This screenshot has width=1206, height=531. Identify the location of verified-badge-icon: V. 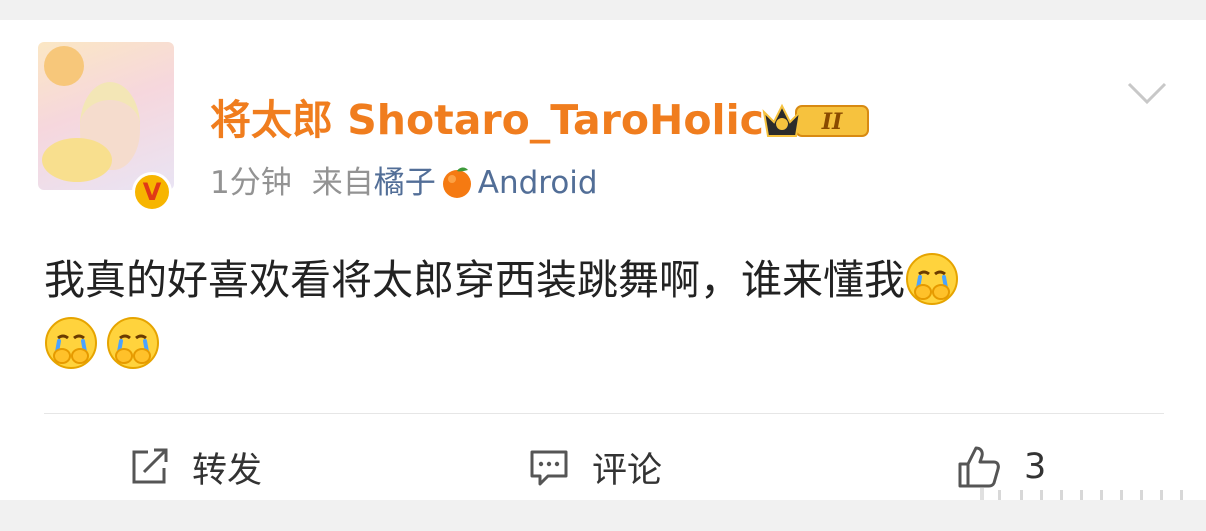
(152, 192).